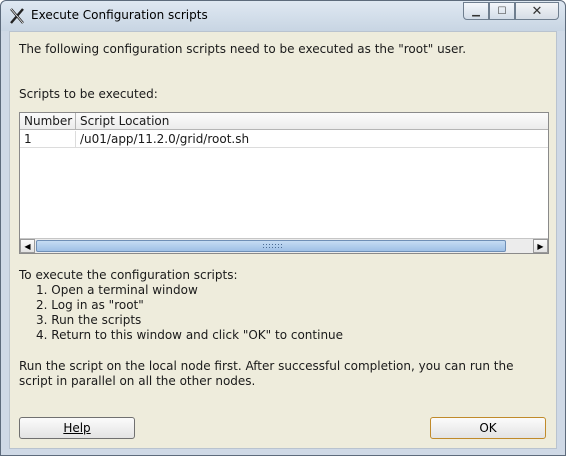 The image size is (566, 456). What do you see at coordinates (283, 16) in the screenshot?
I see `title-bar: Execute Configuration scripts ▁ ☐ ✕` at bounding box center [283, 16].